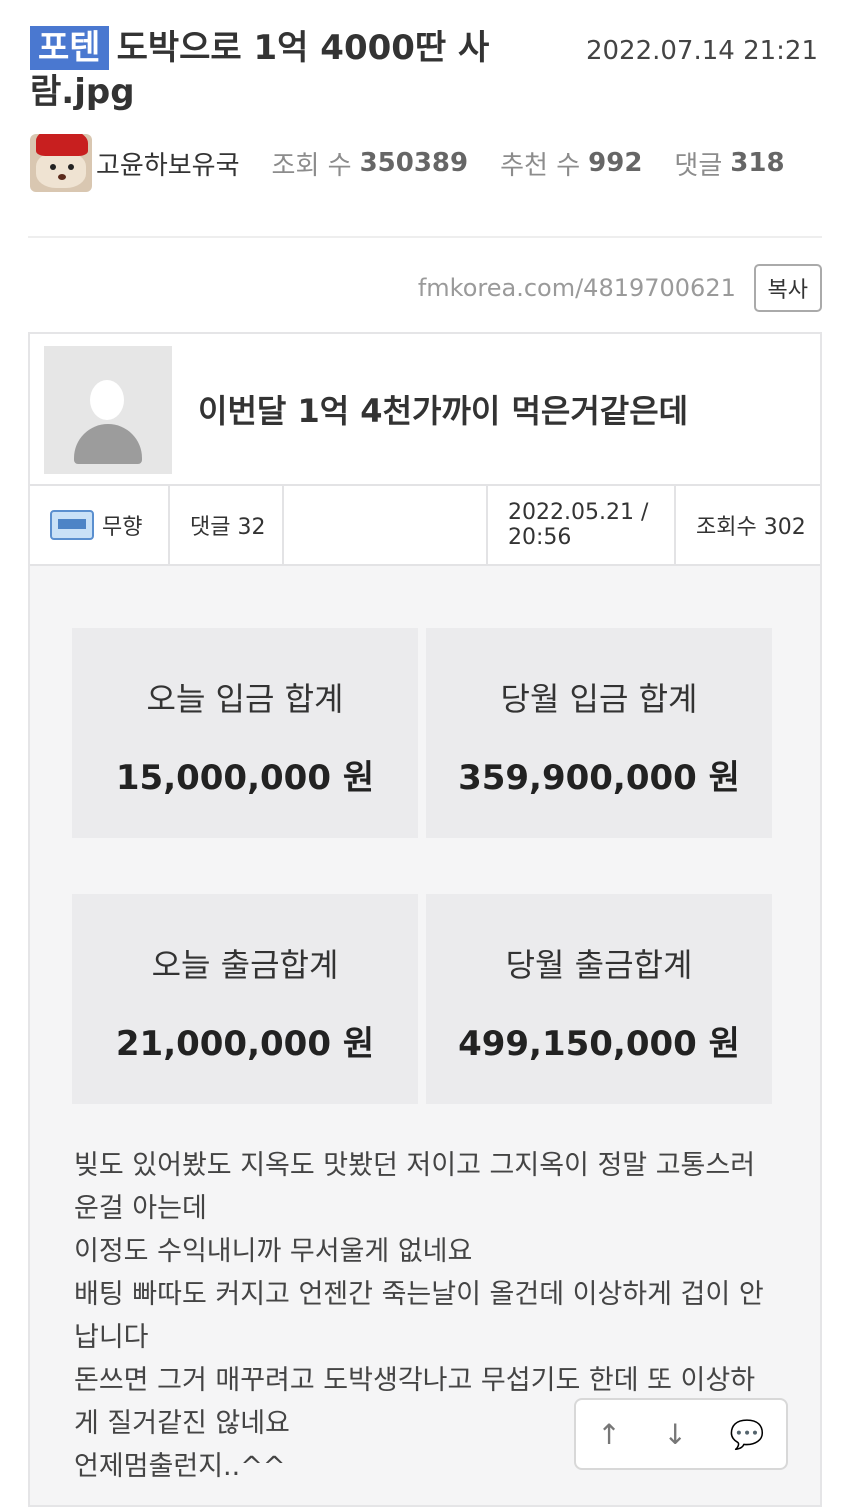 This screenshot has width=850, height=1507. I want to click on embedded-views: 조회수 302, so click(748, 525).